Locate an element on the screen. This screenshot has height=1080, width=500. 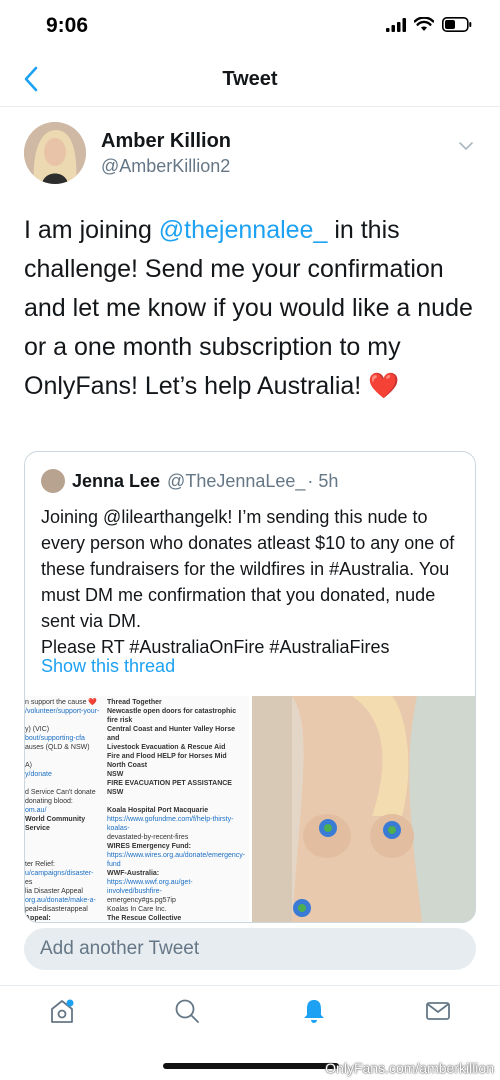
quoted-tweet-header: Jenna Lee @TheJennaLee_ · 5h is located at coordinates (189, 481).